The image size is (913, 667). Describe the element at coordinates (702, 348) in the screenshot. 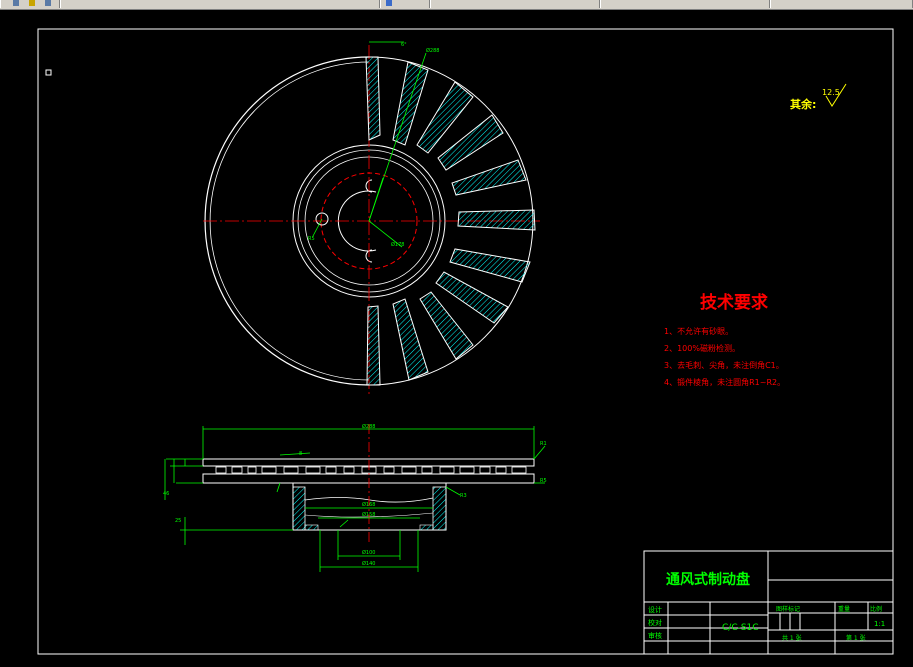

I see `tech-item-2: 2、100%磁粉检测。` at that location.